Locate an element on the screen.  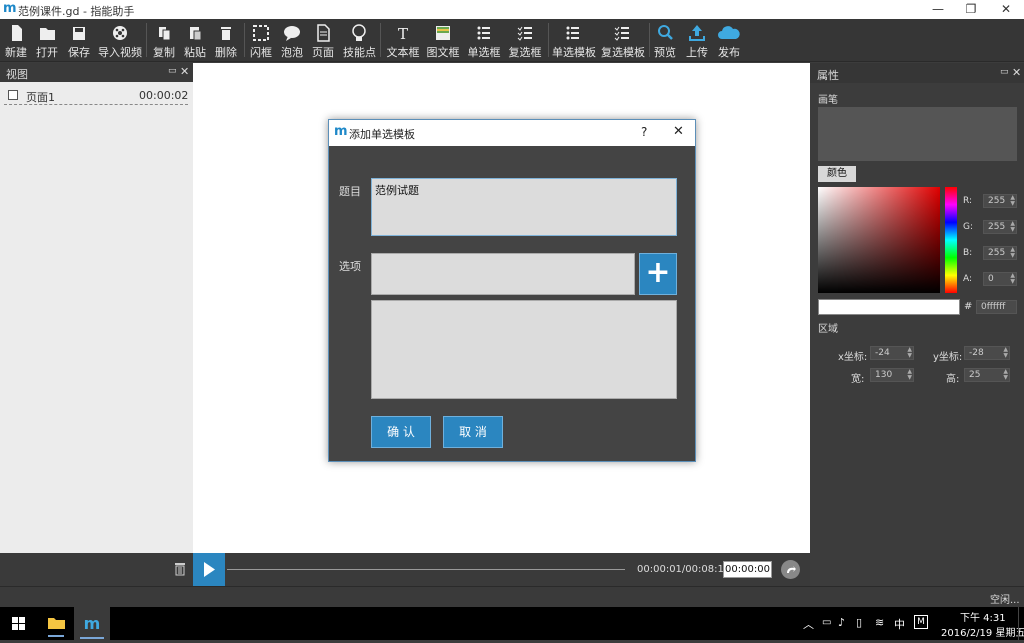
wifi-icon: ≋ is located at coordinates (879, 622).